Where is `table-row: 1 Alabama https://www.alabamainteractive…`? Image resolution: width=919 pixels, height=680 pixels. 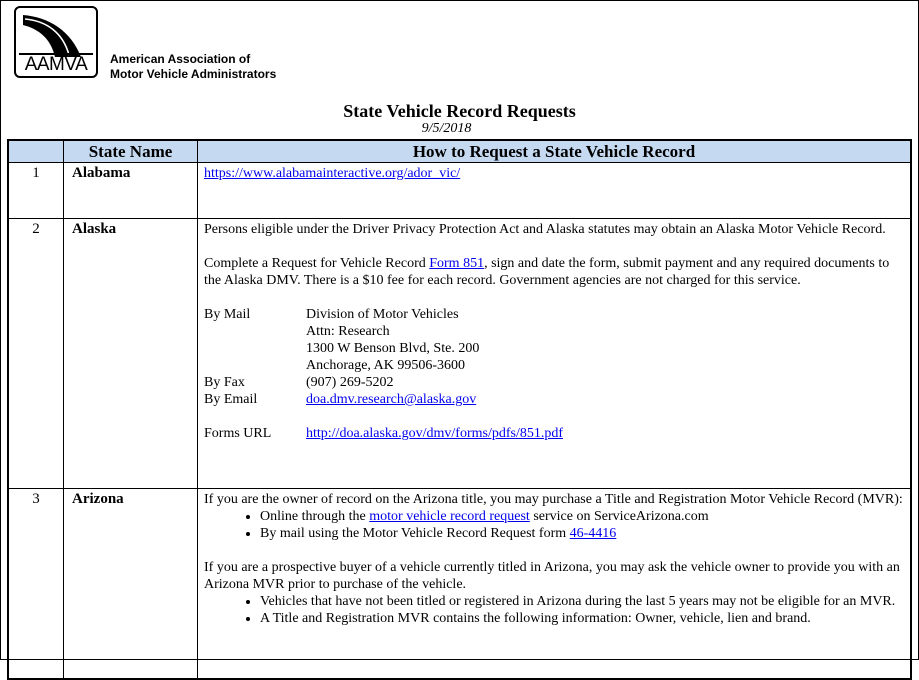
table-row: 1 Alabama https://www.alabamainteractive… is located at coordinates (459, 190).